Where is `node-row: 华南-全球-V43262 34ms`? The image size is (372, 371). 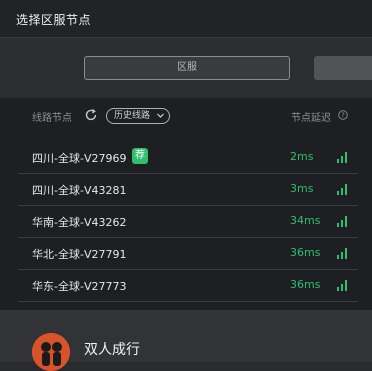
node-row: 华南-全球-V43262 34ms is located at coordinates (188, 221).